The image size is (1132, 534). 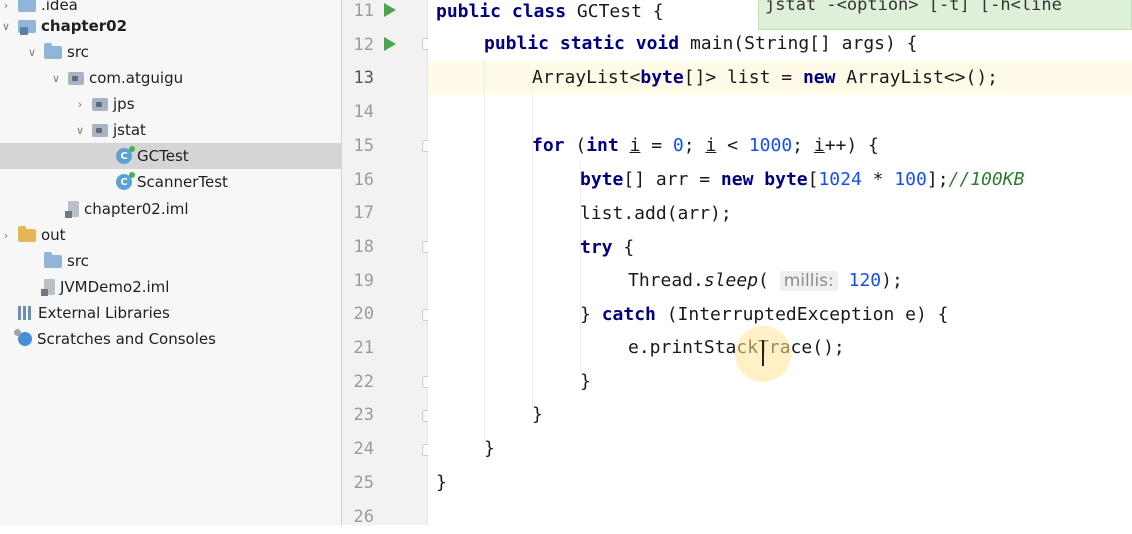 I want to click on tree-item-src: src, so click(x=170, y=261).